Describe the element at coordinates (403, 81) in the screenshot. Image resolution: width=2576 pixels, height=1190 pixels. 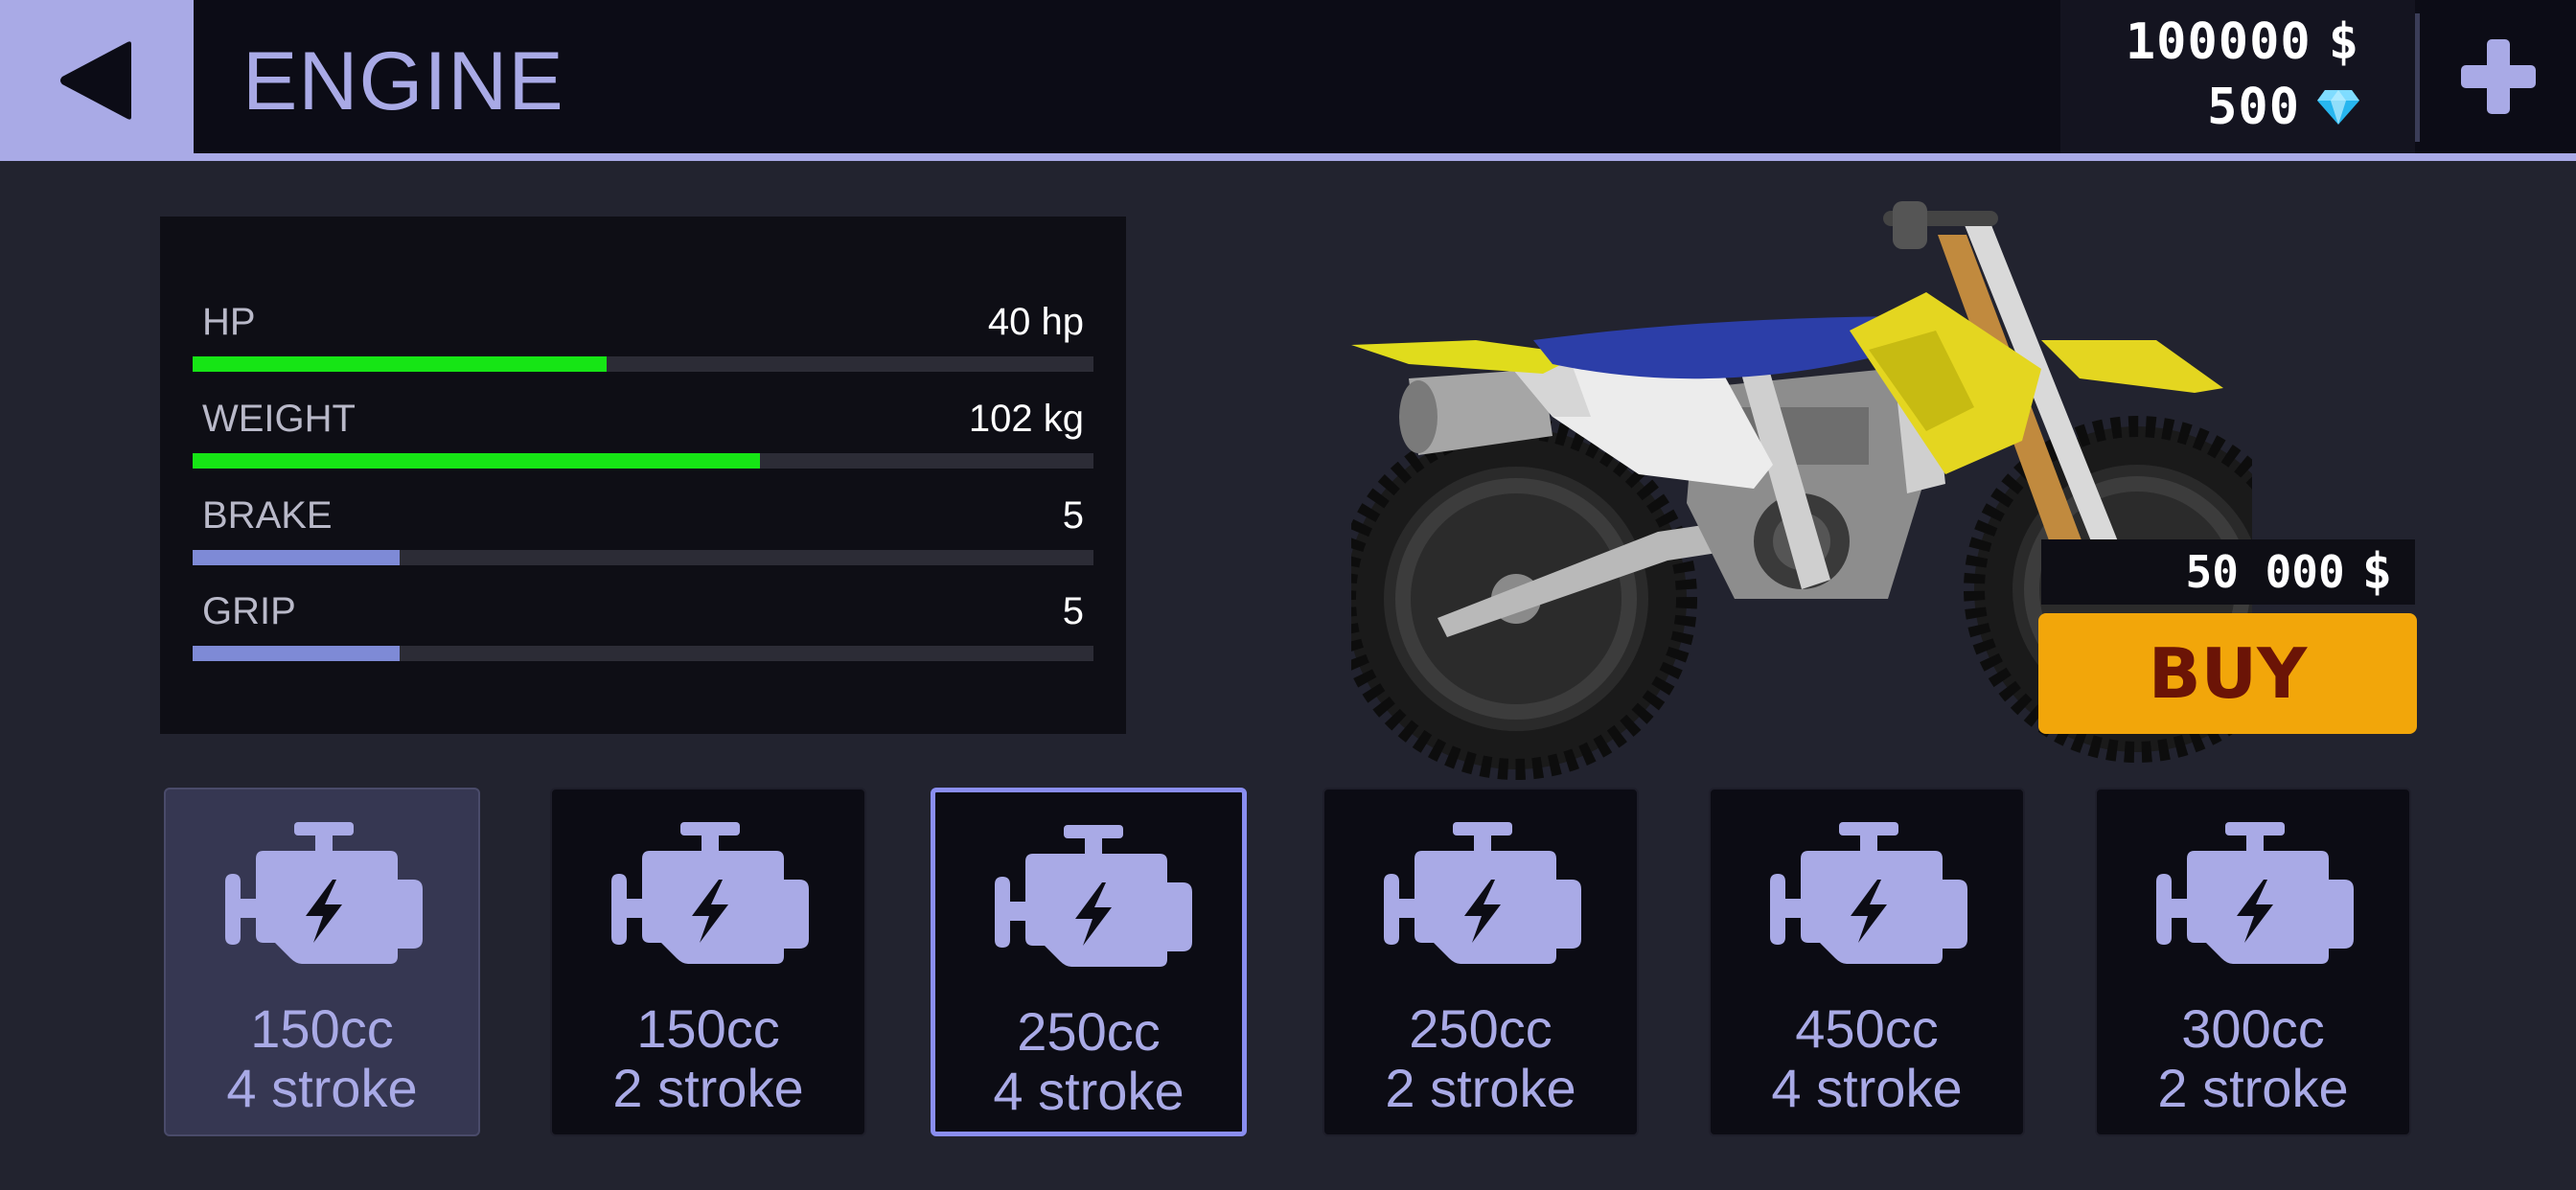
I see `page-title: ENGINE` at that location.